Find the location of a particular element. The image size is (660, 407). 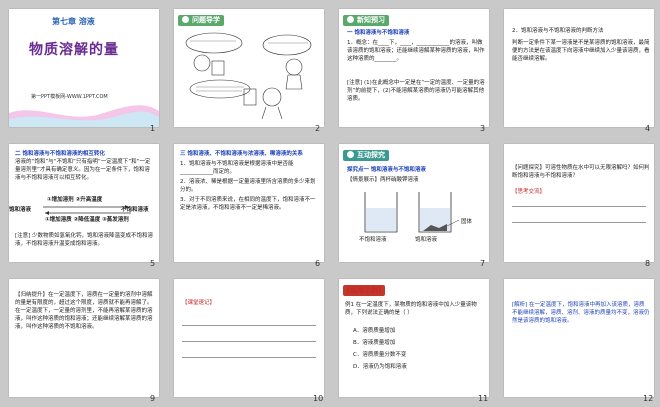

right-term: 不饱和溶液 is located at coordinates (135, 210).